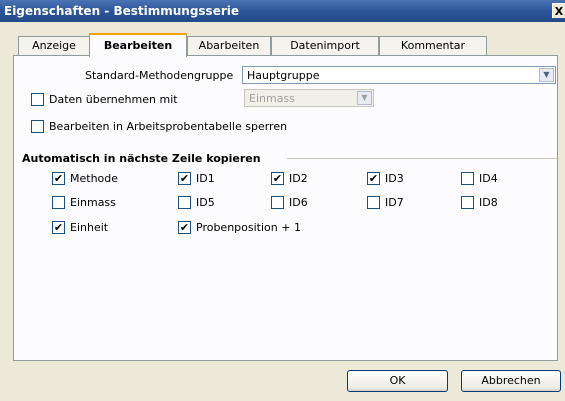  What do you see at coordinates (394, 202) in the screenshot?
I see `copy-id7-label: ID7` at bounding box center [394, 202].